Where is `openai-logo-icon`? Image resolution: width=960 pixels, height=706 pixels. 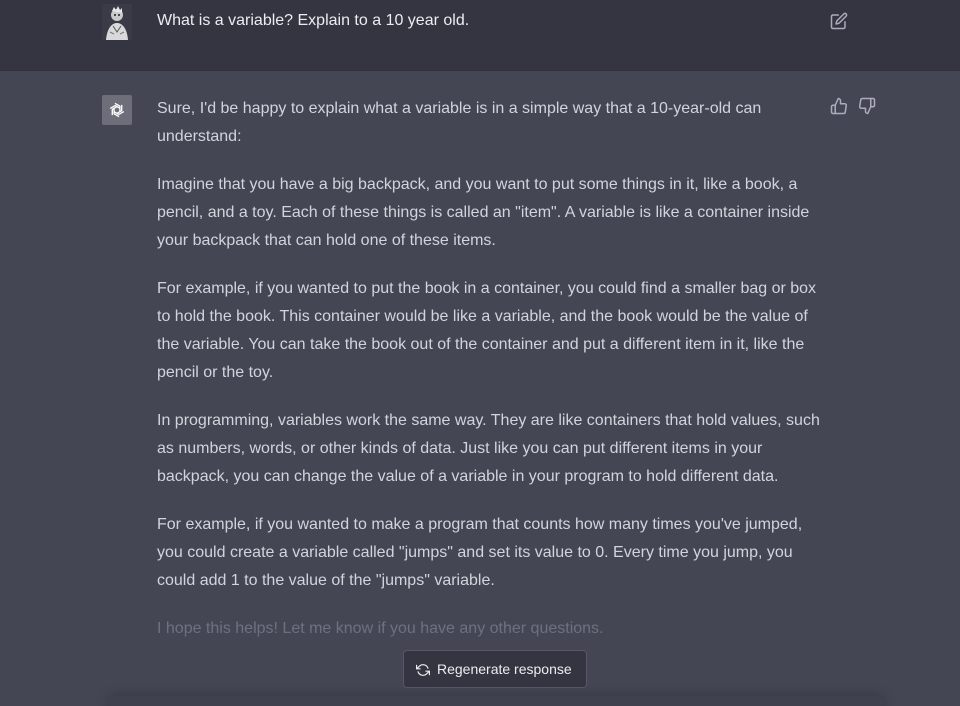 openai-logo-icon is located at coordinates (117, 110).